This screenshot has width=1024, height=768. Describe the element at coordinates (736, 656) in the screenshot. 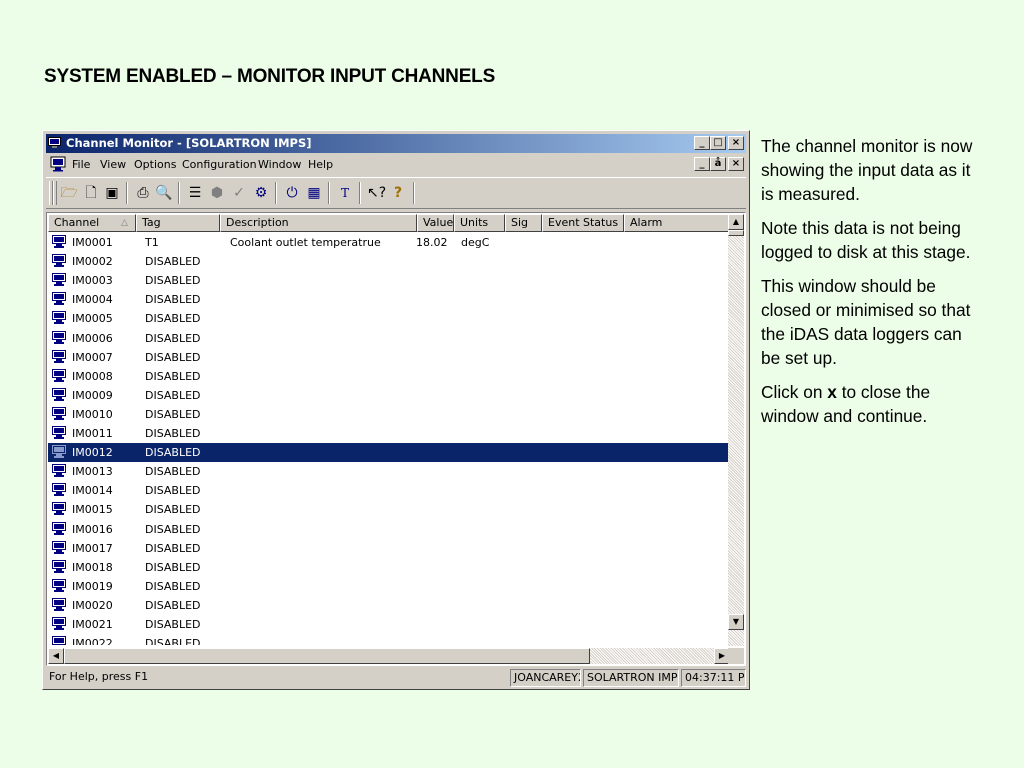

I see `scrollbar-corner` at that location.